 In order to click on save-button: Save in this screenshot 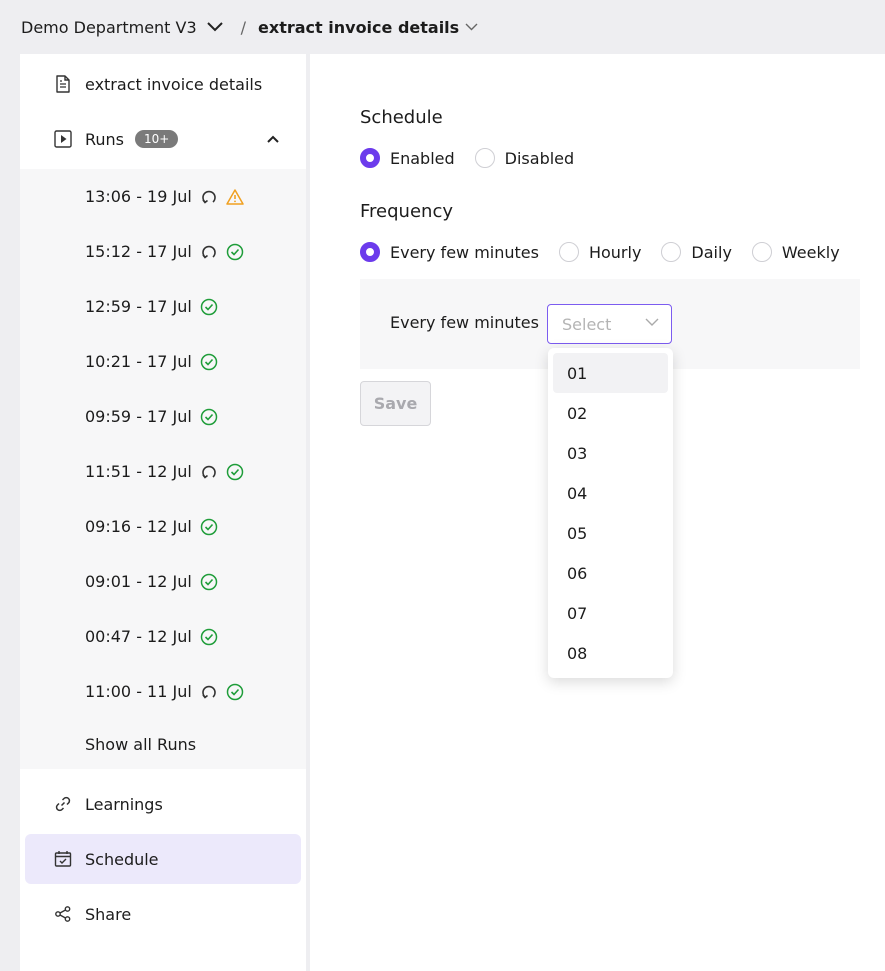, I will do `click(395, 403)`.